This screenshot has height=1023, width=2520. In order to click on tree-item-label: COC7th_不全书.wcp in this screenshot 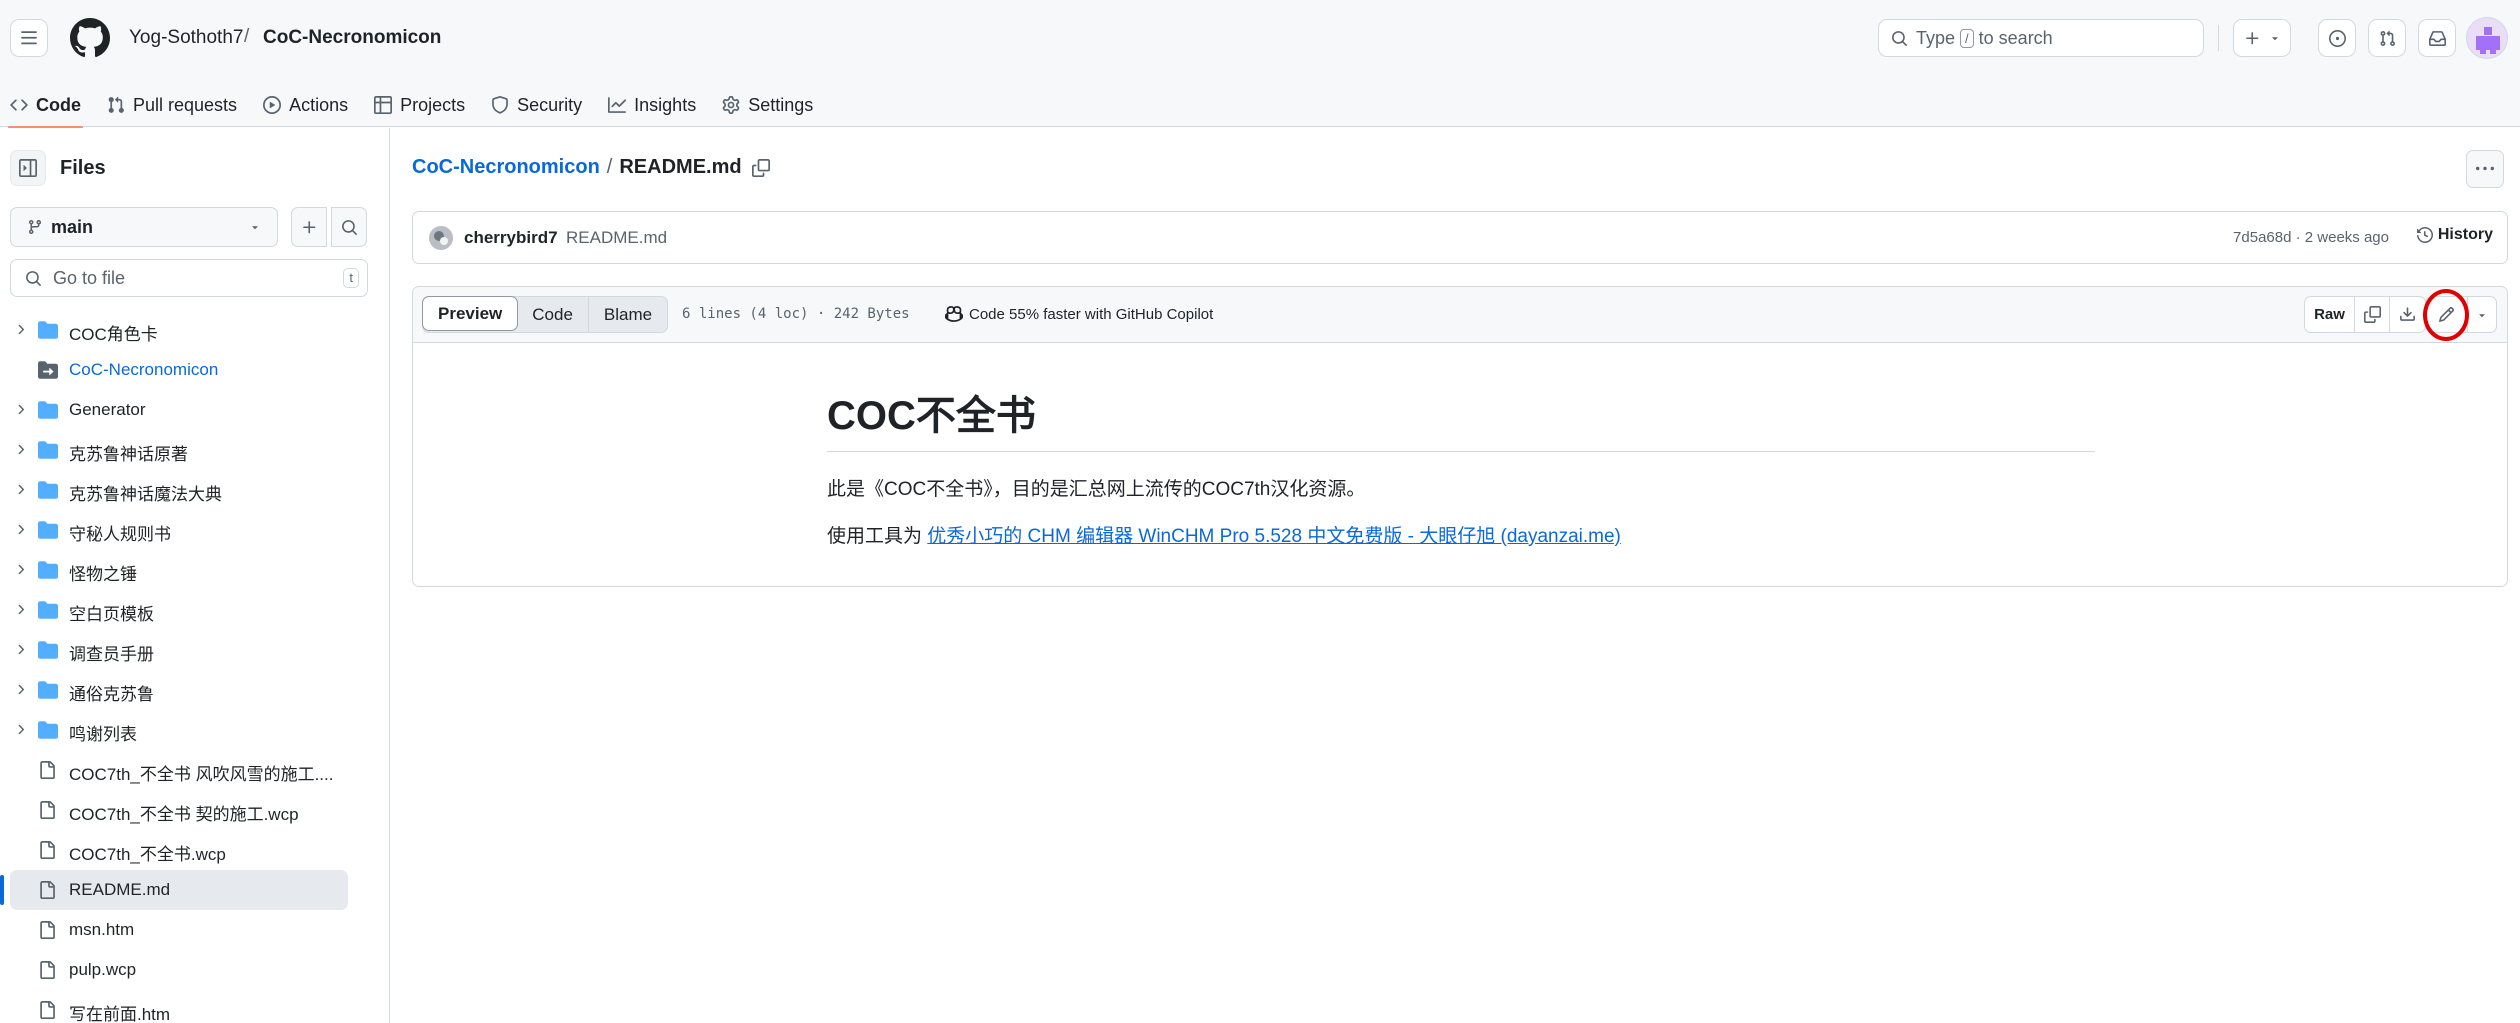, I will do `click(147, 854)`.